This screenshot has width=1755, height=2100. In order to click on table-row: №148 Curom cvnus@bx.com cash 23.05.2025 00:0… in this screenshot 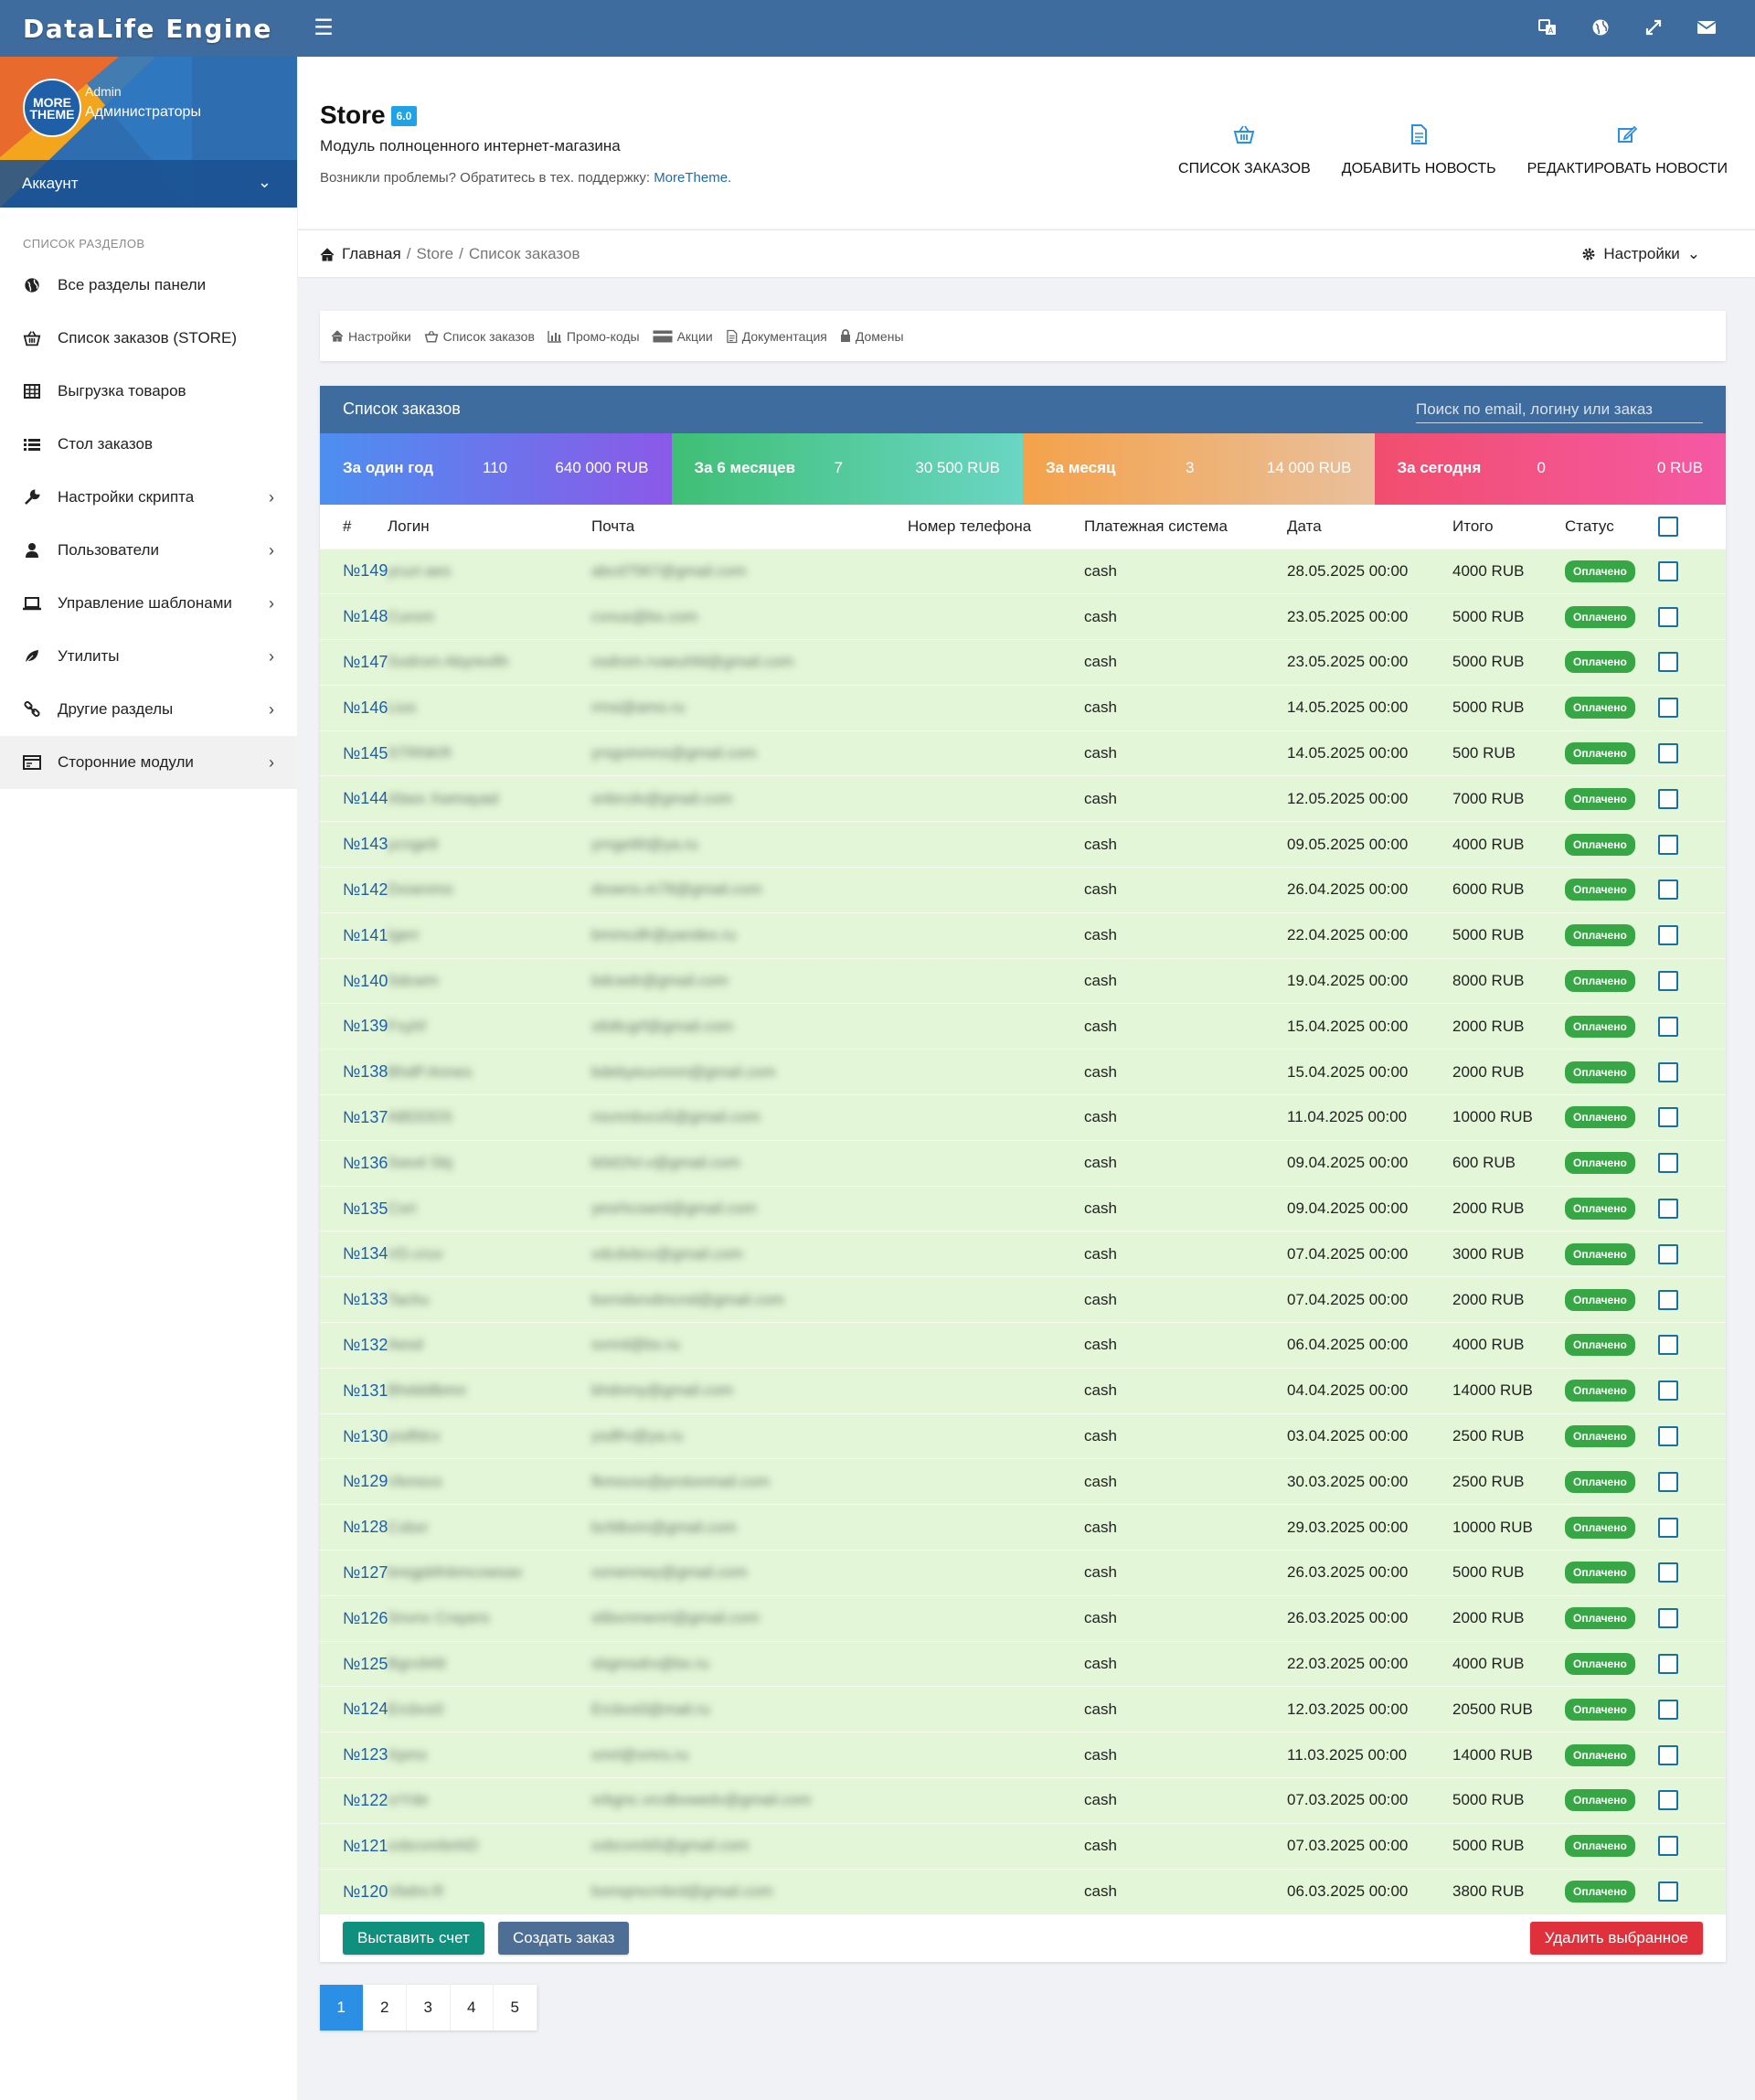, I will do `click(1023, 616)`.